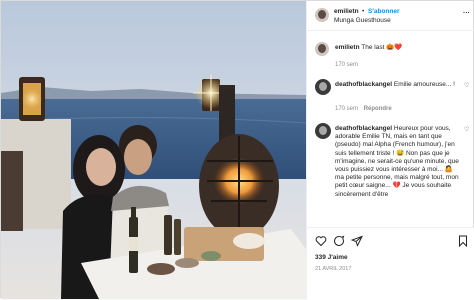 This screenshot has height=300, width=474. I want to click on caption-text: The last, so click(373, 47).